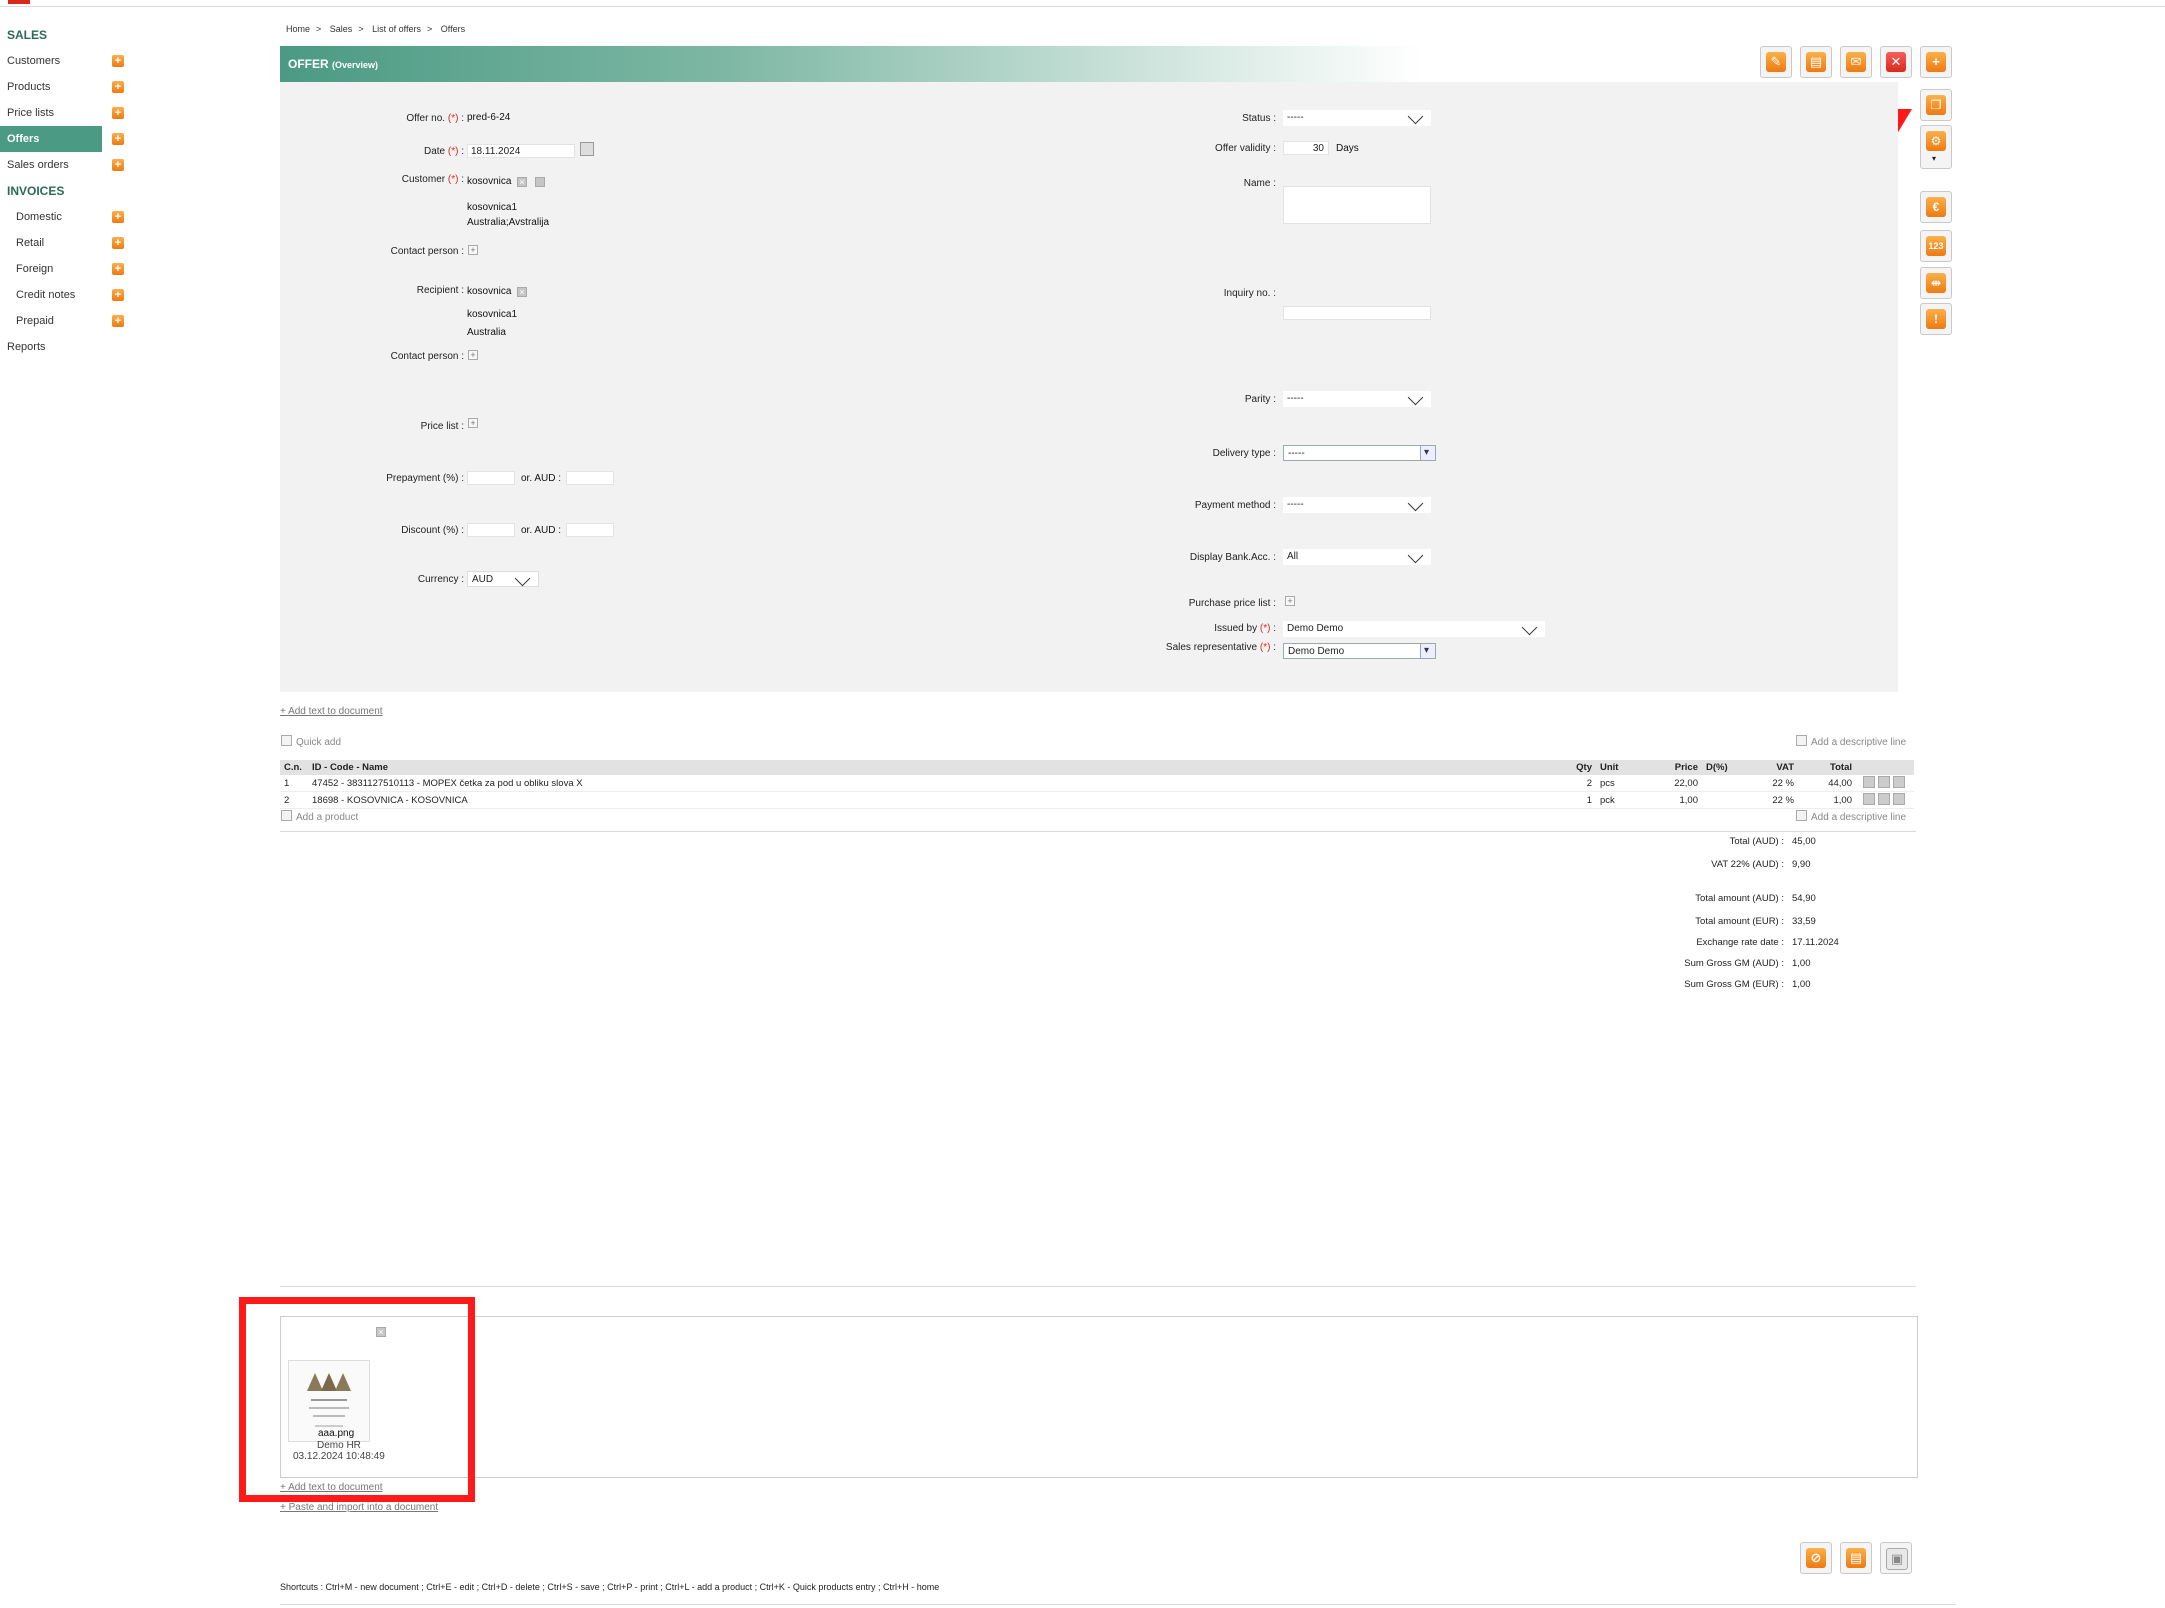 Image resolution: width=2165 pixels, height=1608 pixels. I want to click on warning-icon: !, so click(1936, 319).